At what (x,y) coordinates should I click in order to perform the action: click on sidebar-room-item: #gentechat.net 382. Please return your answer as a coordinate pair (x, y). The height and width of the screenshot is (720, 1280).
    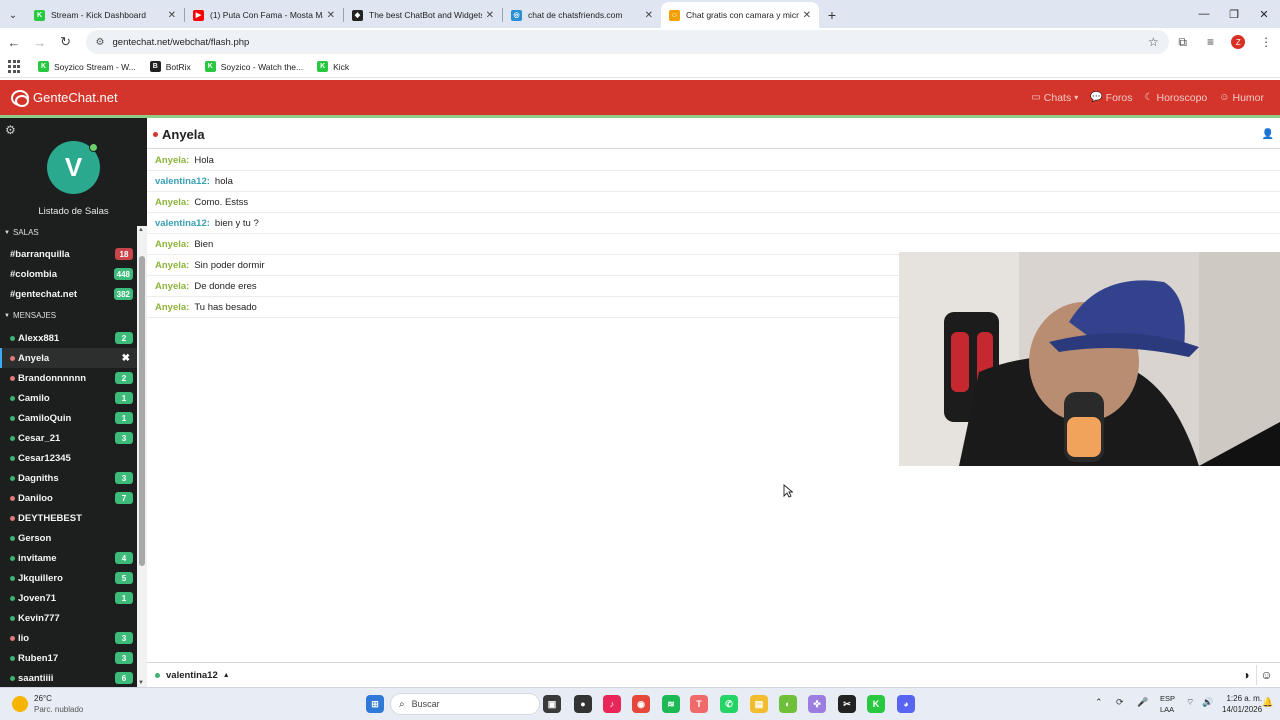
    Looking at the image, I should click on (68, 294).